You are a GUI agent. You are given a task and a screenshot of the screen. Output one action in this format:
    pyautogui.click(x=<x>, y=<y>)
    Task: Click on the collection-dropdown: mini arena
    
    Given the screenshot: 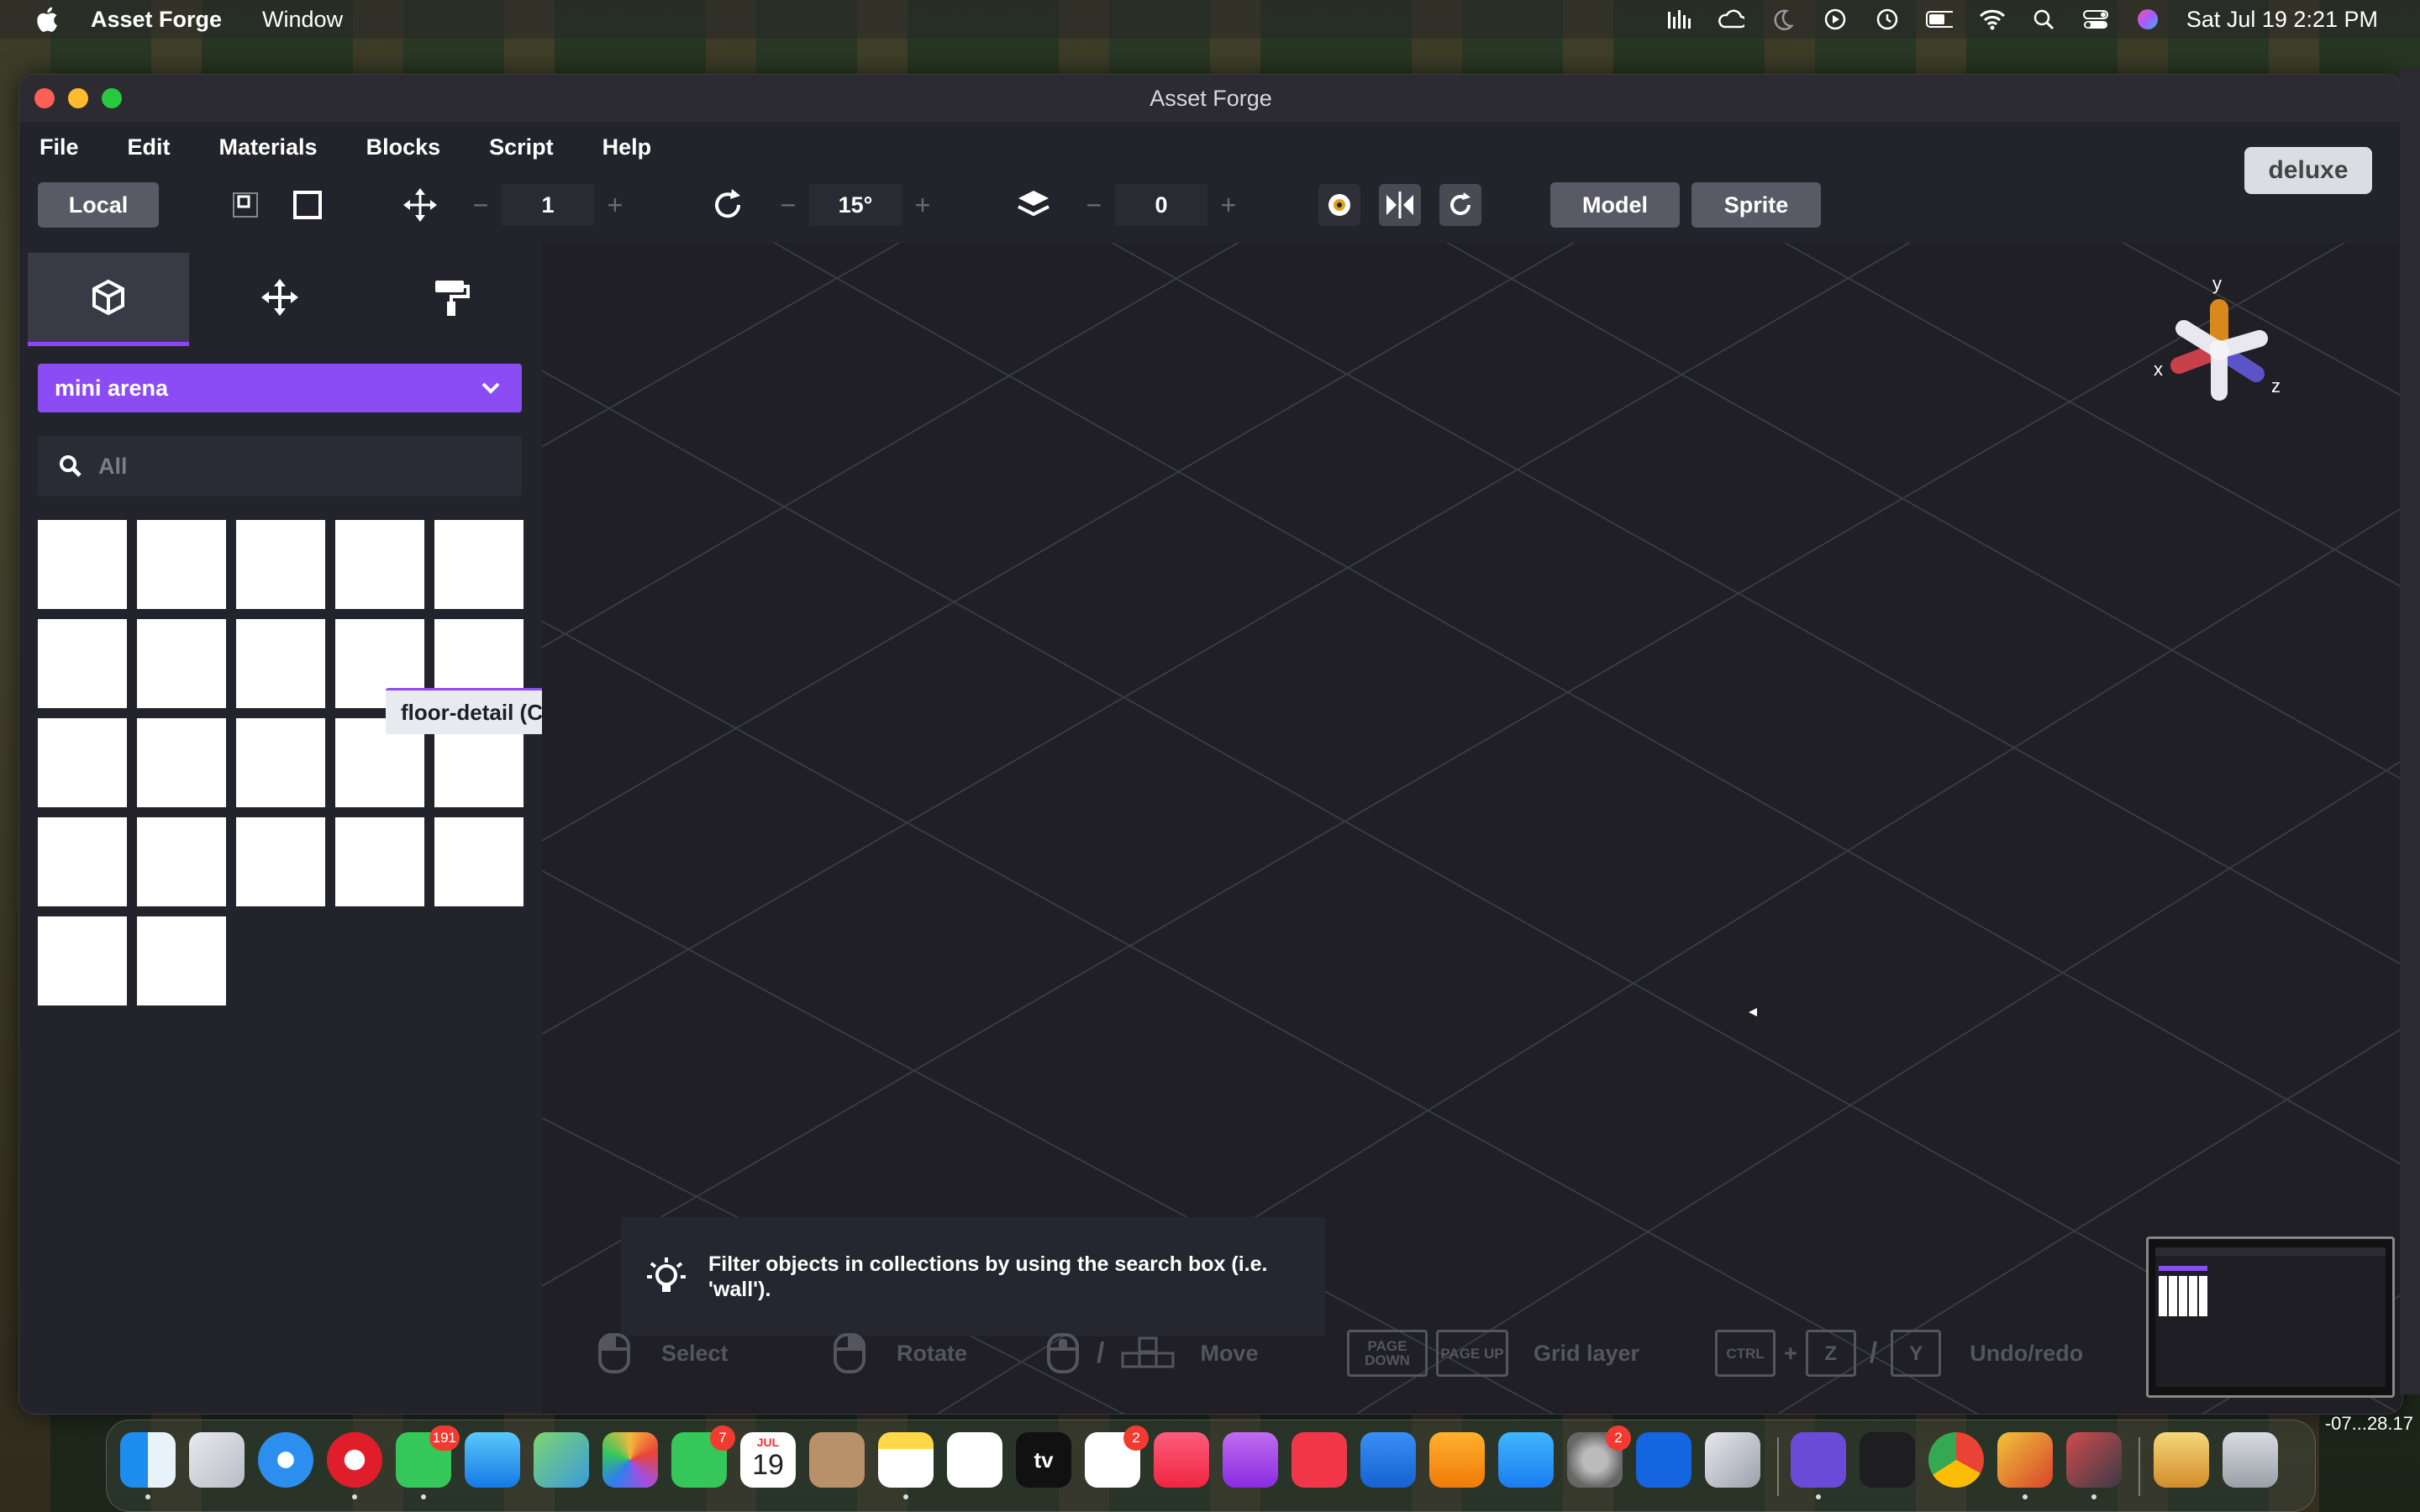 What is the action you would take?
    pyautogui.click(x=280, y=388)
    